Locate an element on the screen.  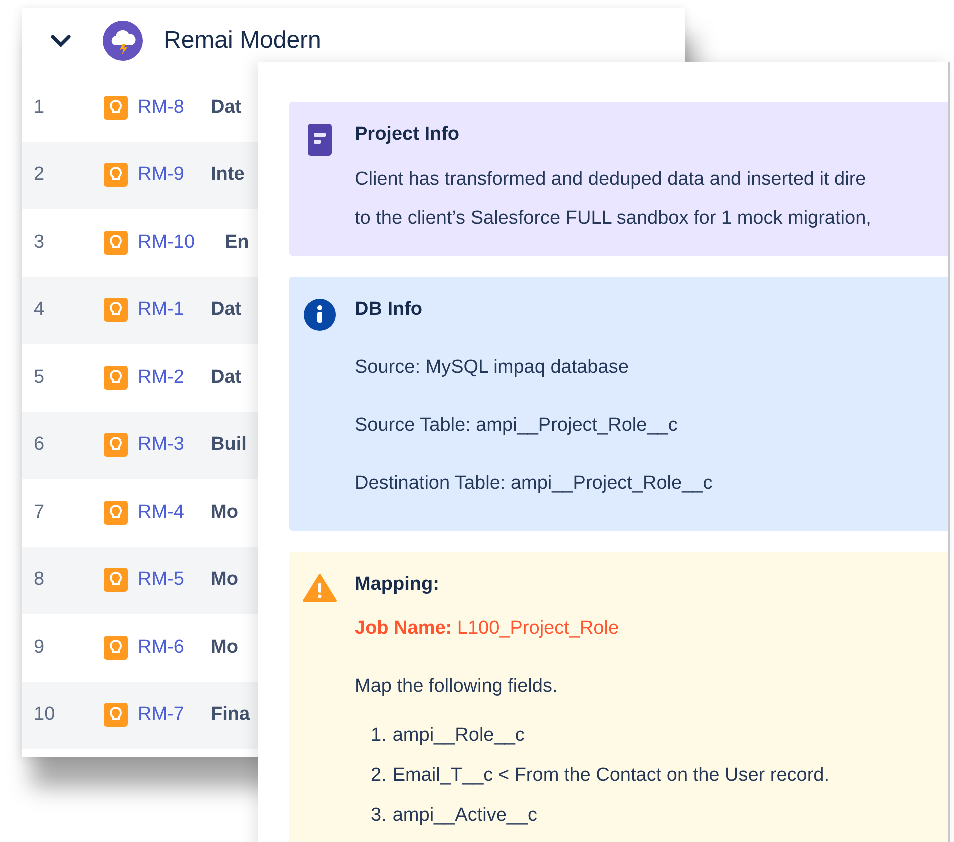
project-name: Remai Modern is located at coordinates (243, 41).